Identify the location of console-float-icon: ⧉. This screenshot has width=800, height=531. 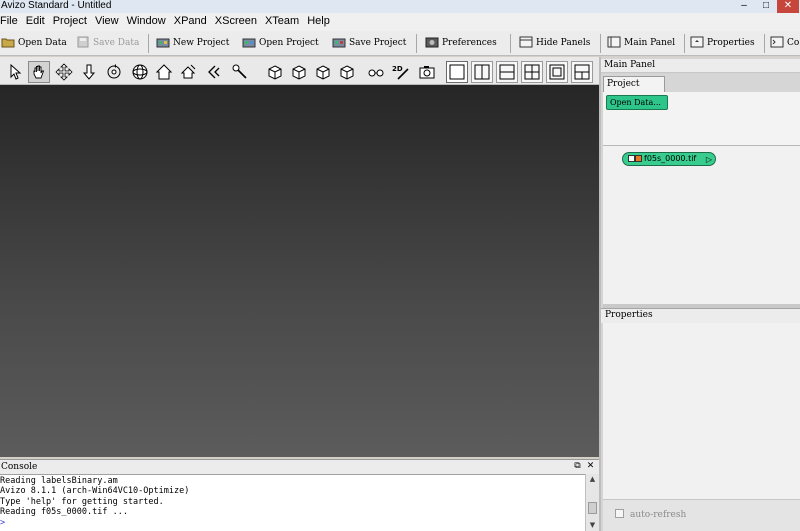
(577, 466).